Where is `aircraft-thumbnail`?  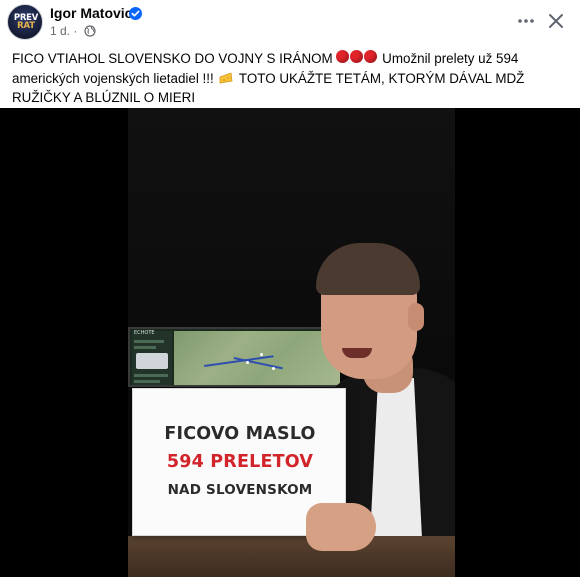 aircraft-thumbnail is located at coordinates (152, 361).